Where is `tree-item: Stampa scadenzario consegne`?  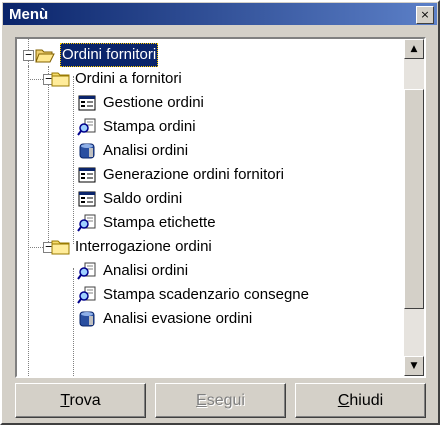 tree-item: Stampa scadenzario consegne is located at coordinates (207, 295).